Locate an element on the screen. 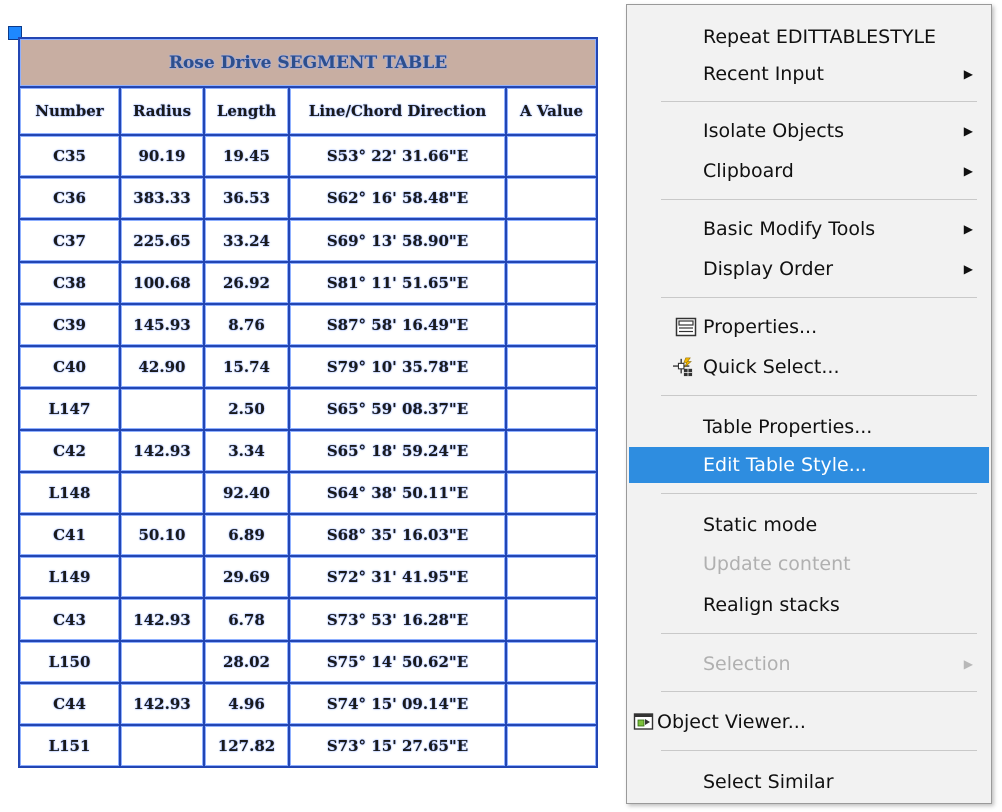 This screenshot has width=1002, height=812. cell-radius: 50.10 is located at coordinates (162, 535).